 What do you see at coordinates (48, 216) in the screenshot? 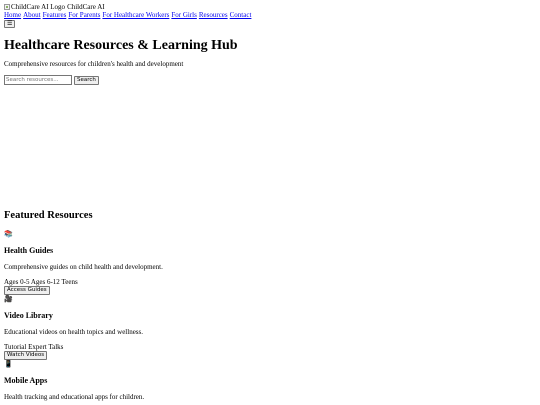
I see `section-heading: Featured Resources` at bounding box center [48, 216].